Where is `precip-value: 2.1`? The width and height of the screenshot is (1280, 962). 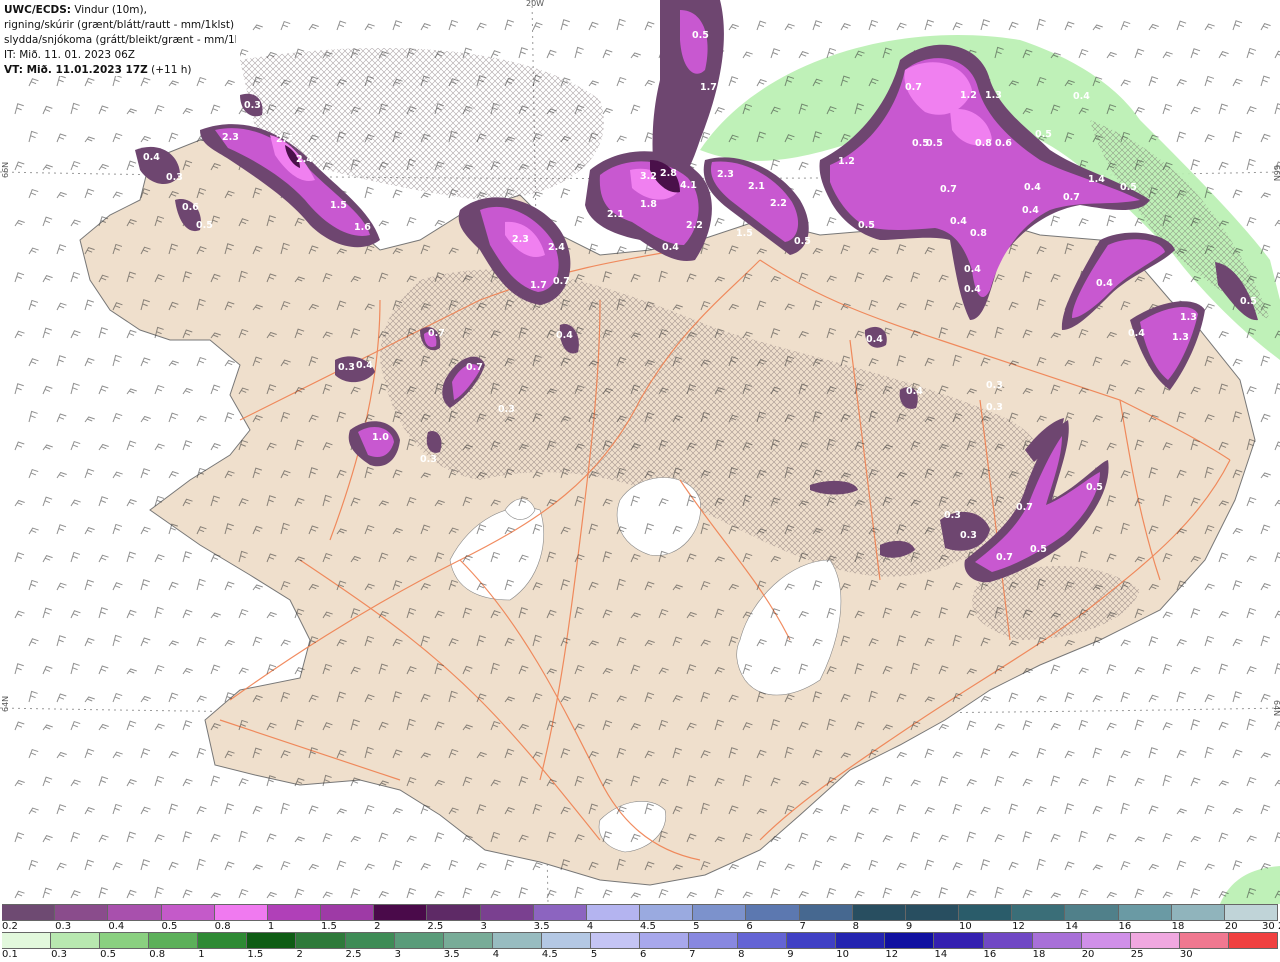 precip-value: 2.1 is located at coordinates (615, 214).